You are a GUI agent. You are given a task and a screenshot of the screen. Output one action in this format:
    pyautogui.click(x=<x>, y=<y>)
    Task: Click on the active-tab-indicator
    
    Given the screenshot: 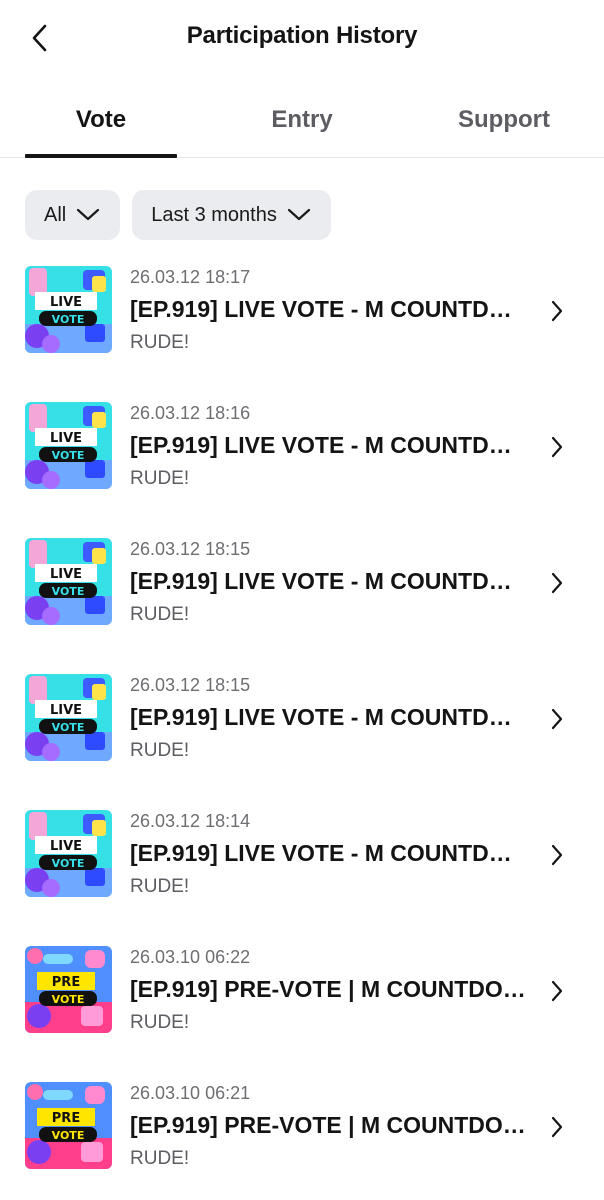 What is the action you would take?
    pyautogui.click(x=101, y=156)
    